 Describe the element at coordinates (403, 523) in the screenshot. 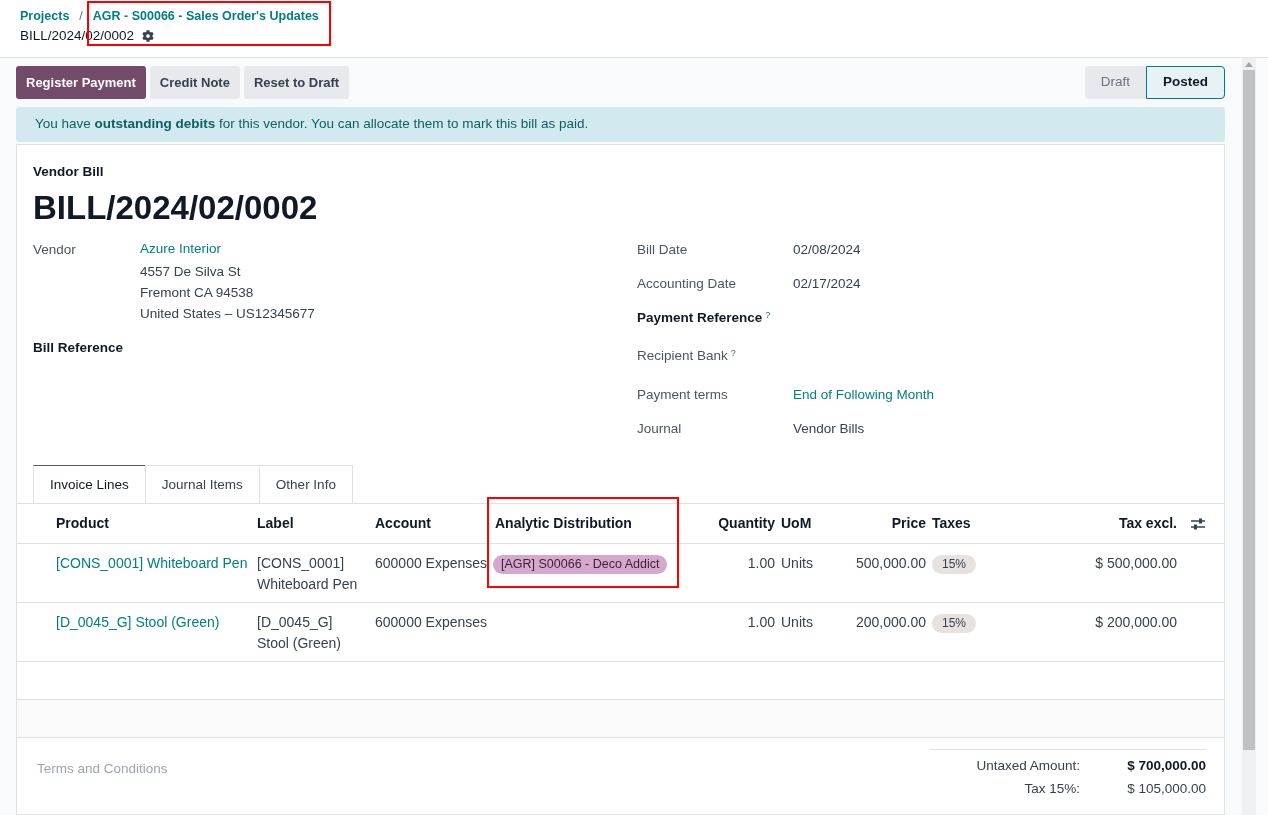

I see `column-header: Account` at that location.